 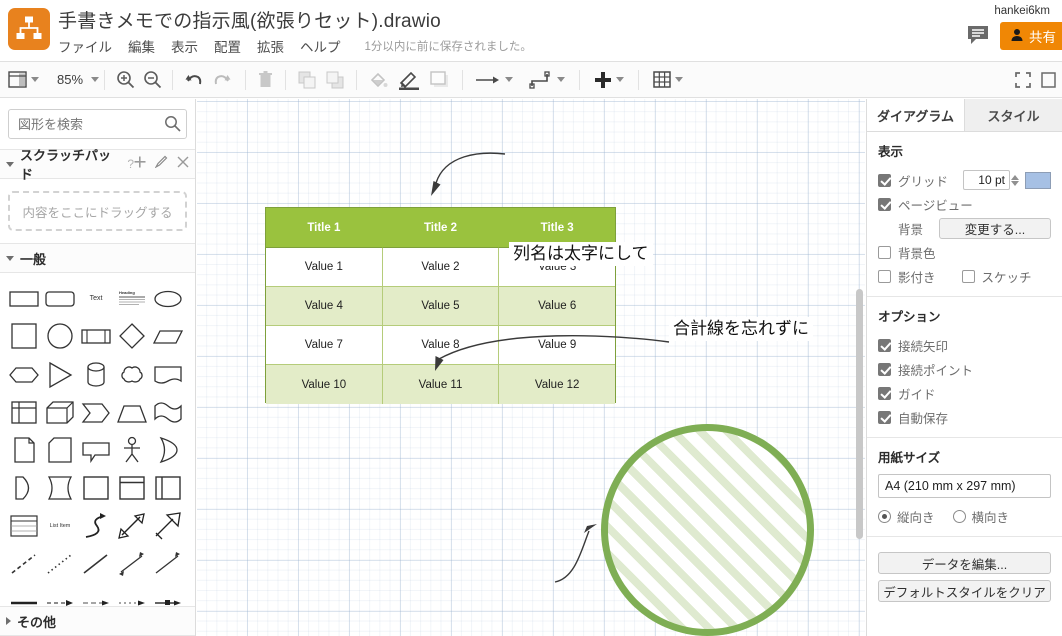 I want to click on connection-points-checkbox, so click(x=884, y=369).